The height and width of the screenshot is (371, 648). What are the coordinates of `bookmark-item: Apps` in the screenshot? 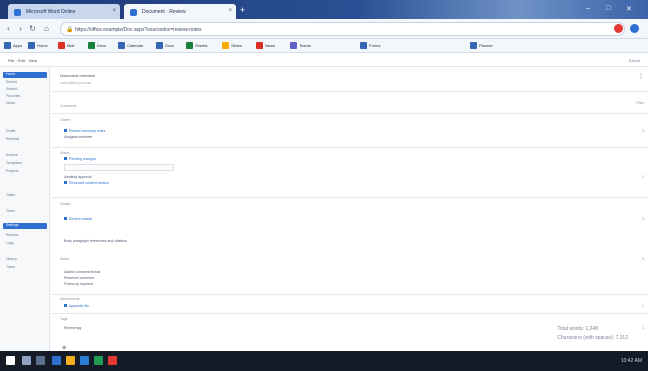 It's located at (13, 46).